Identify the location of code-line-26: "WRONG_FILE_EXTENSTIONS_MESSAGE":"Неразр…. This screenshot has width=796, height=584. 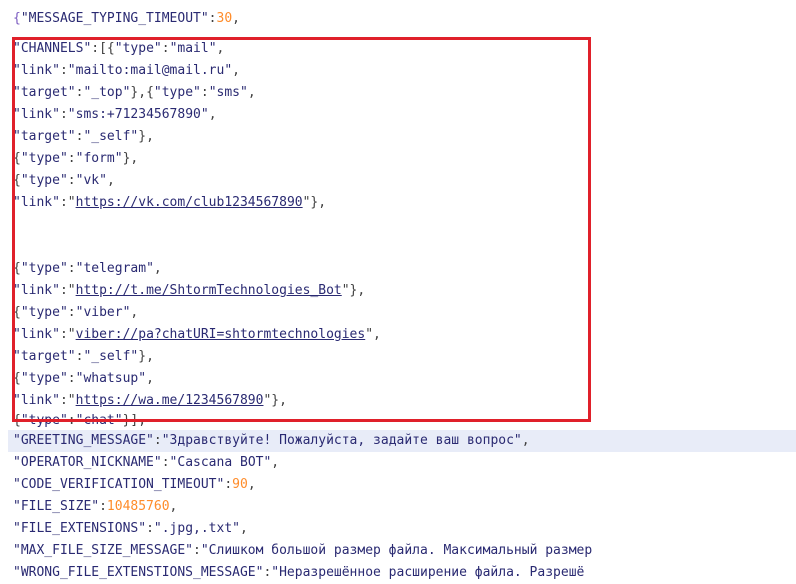
(298, 573).